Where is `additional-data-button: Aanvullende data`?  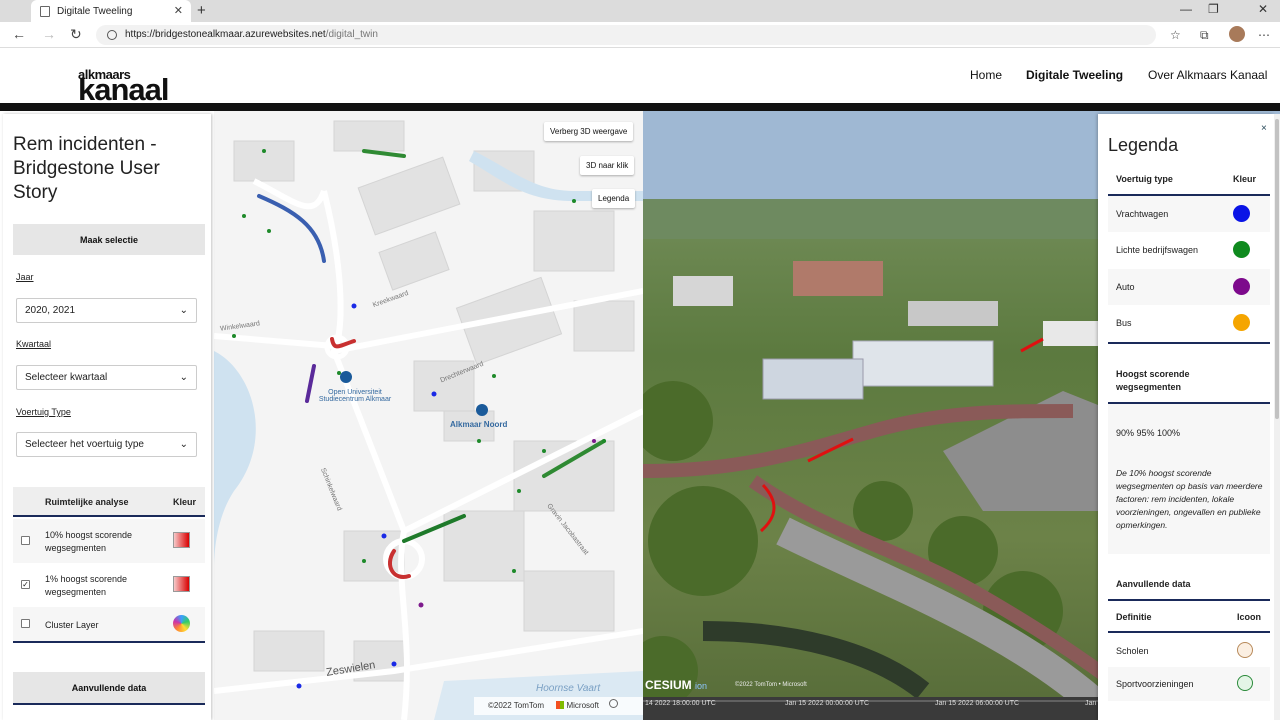
additional-data-button: Aanvullende data is located at coordinates (109, 687).